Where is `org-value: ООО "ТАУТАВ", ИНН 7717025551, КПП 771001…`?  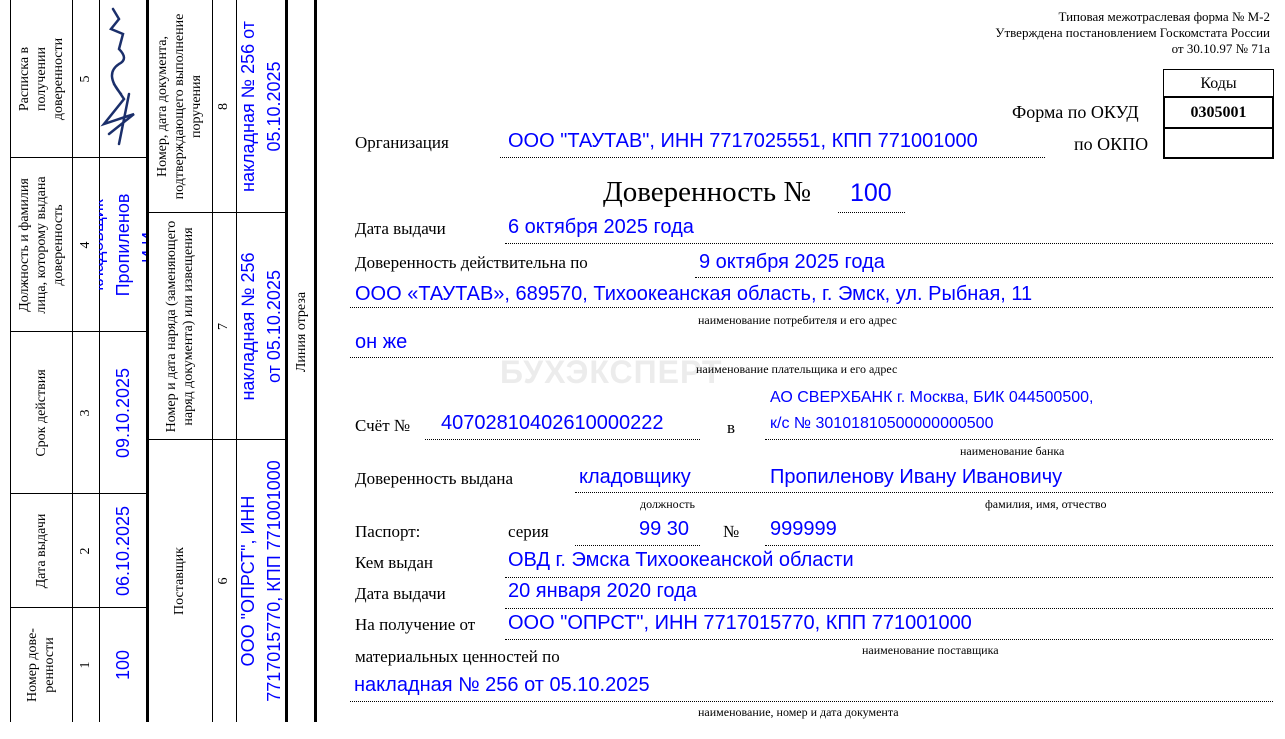 org-value: ООО "ТАУТАВ", ИНН 7717025551, КПП 771001… is located at coordinates (743, 141).